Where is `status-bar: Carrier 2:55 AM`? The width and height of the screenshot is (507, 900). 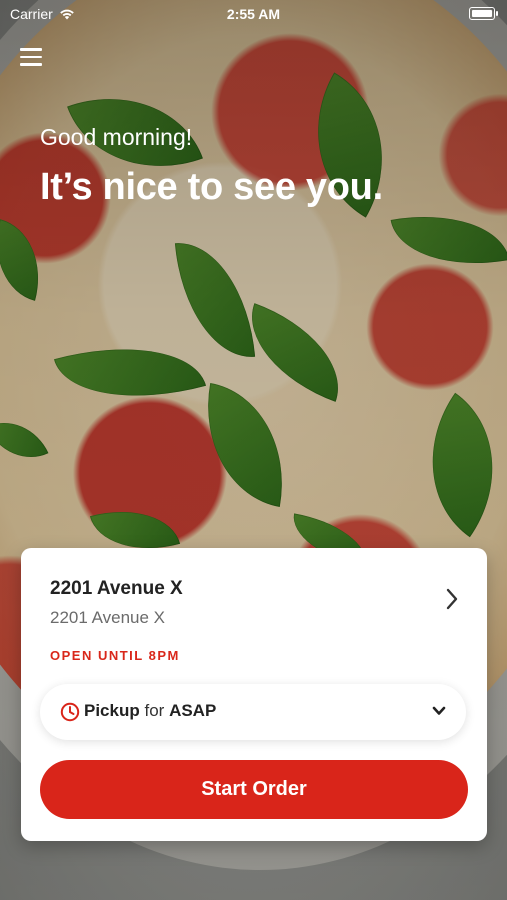
status-bar: Carrier 2:55 AM is located at coordinates (253, 14).